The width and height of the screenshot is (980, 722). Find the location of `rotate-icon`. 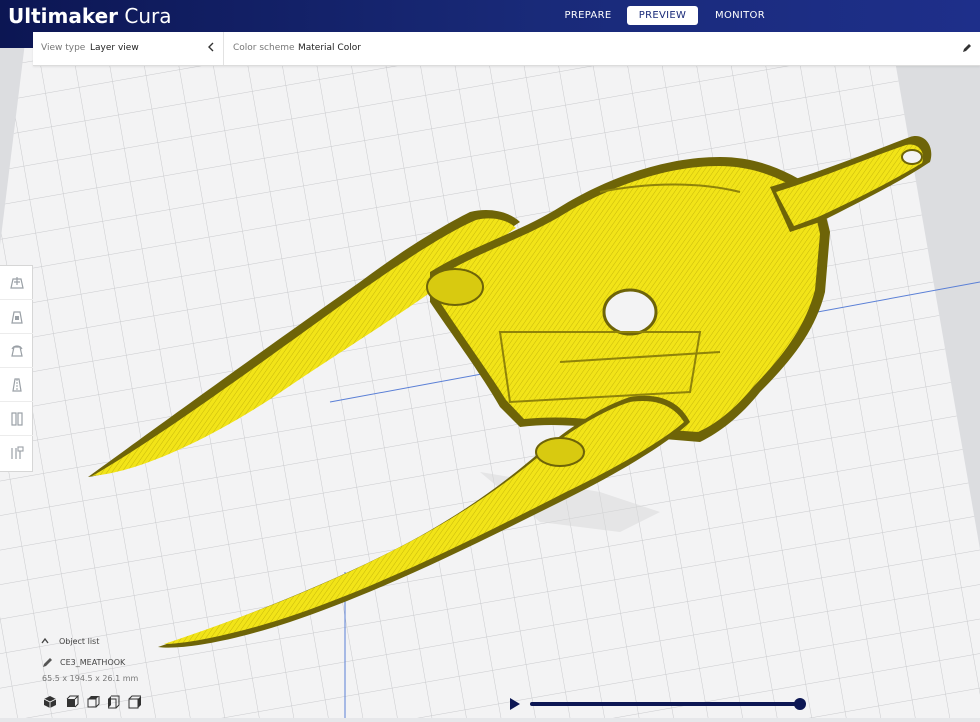

rotate-icon is located at coordinates (16, 350).